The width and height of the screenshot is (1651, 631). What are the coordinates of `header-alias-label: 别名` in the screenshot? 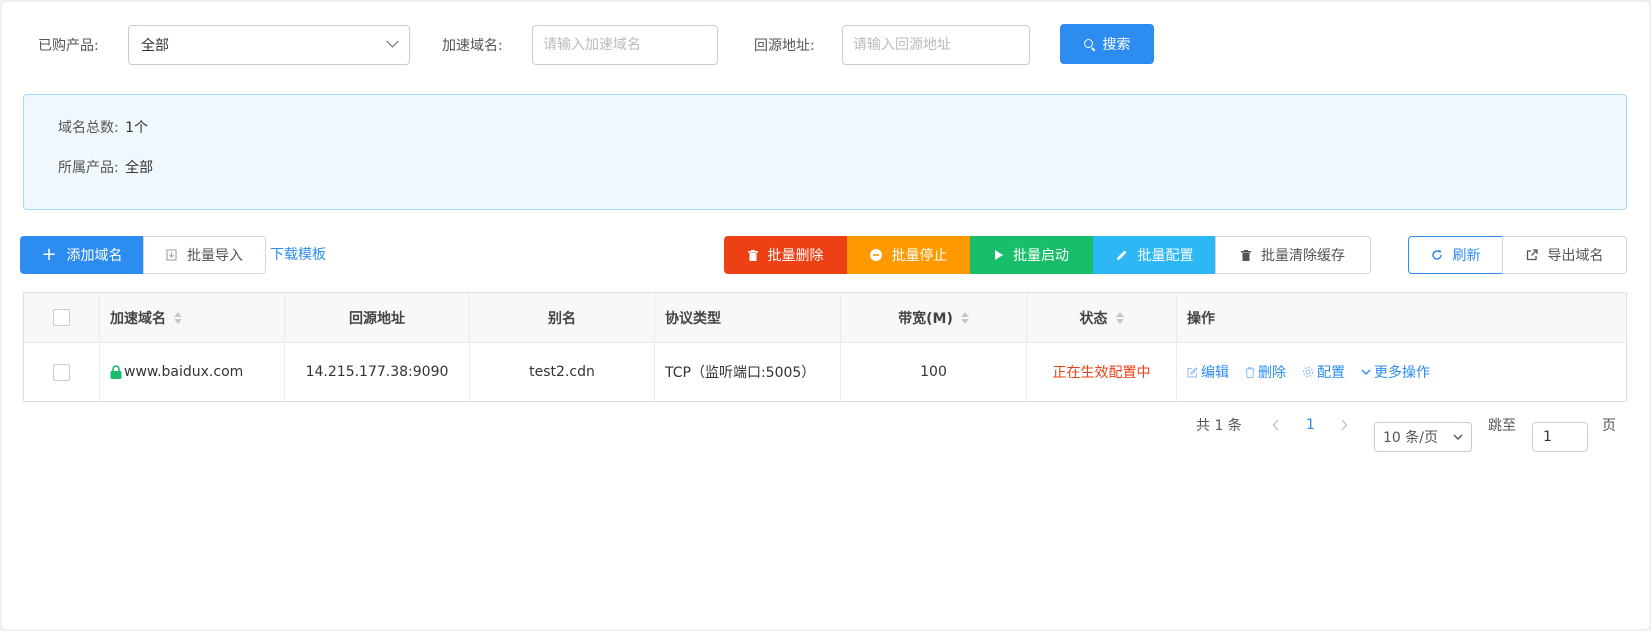 It's located at (562, 318).